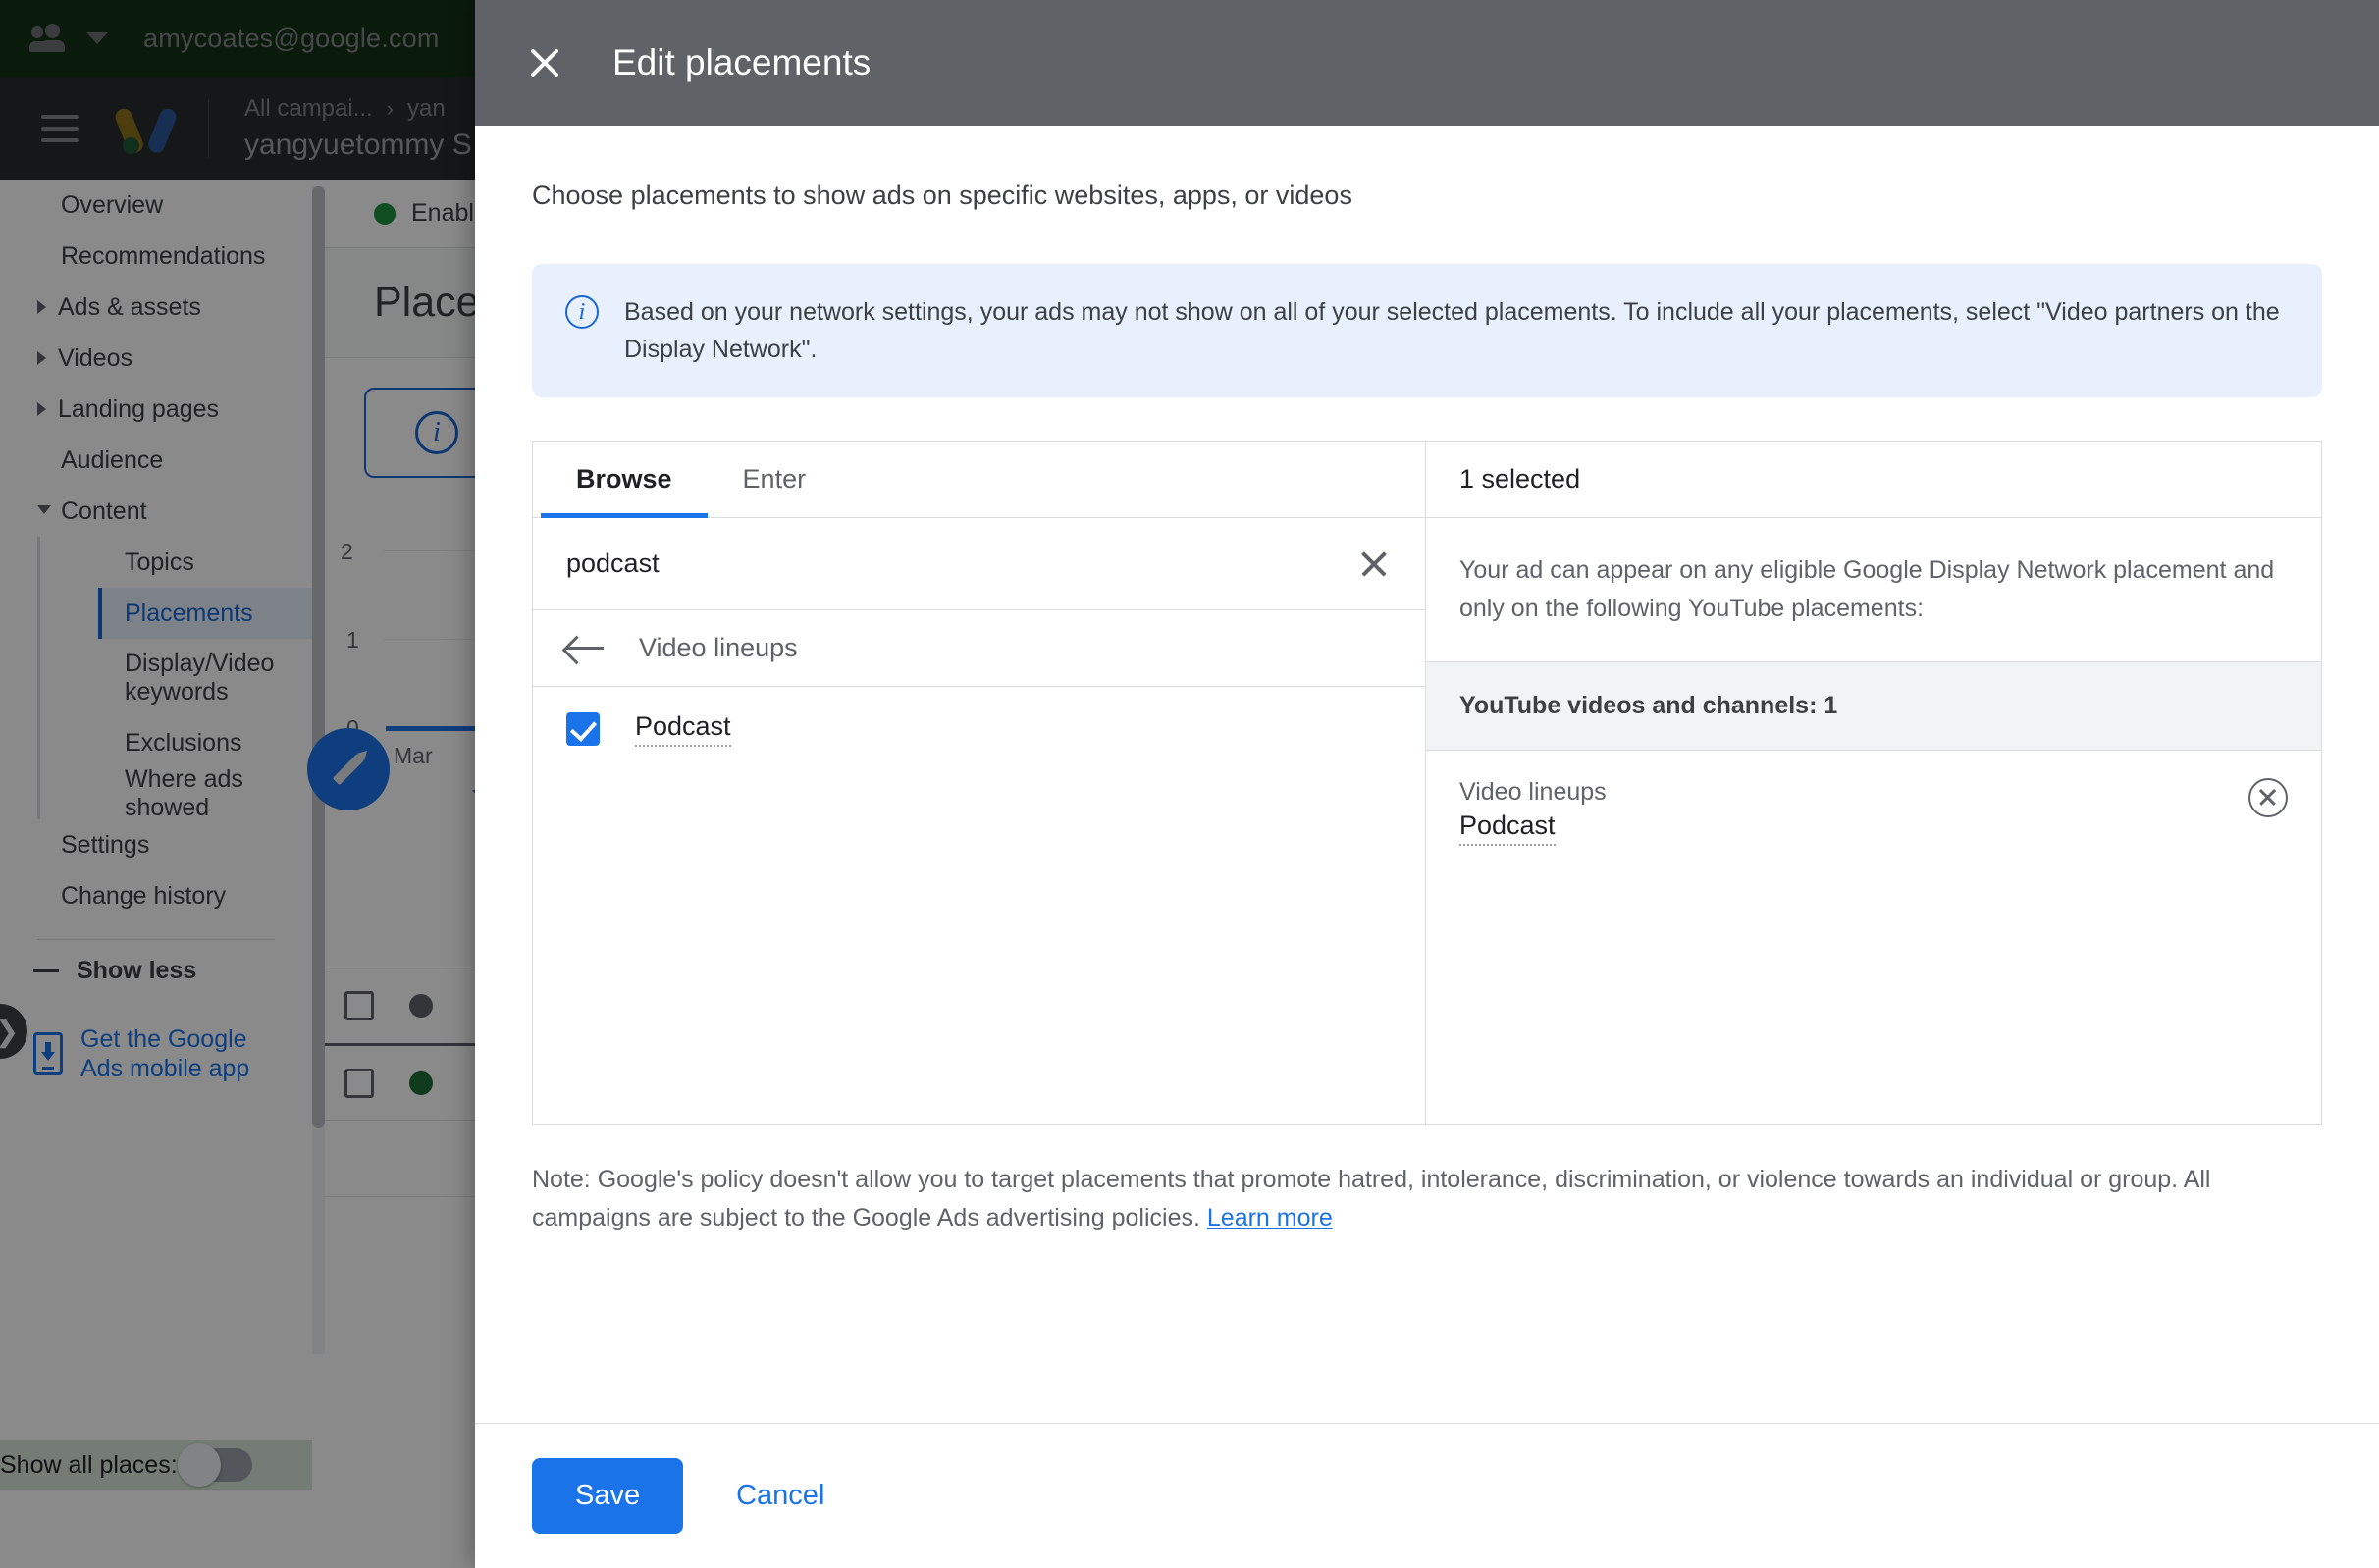 The image size is (2379, 1568). What do you see at coordinates (112, 460) in the screenshot?
I see `sidebar-item-label: Audience` at bounding box center [112, 460].